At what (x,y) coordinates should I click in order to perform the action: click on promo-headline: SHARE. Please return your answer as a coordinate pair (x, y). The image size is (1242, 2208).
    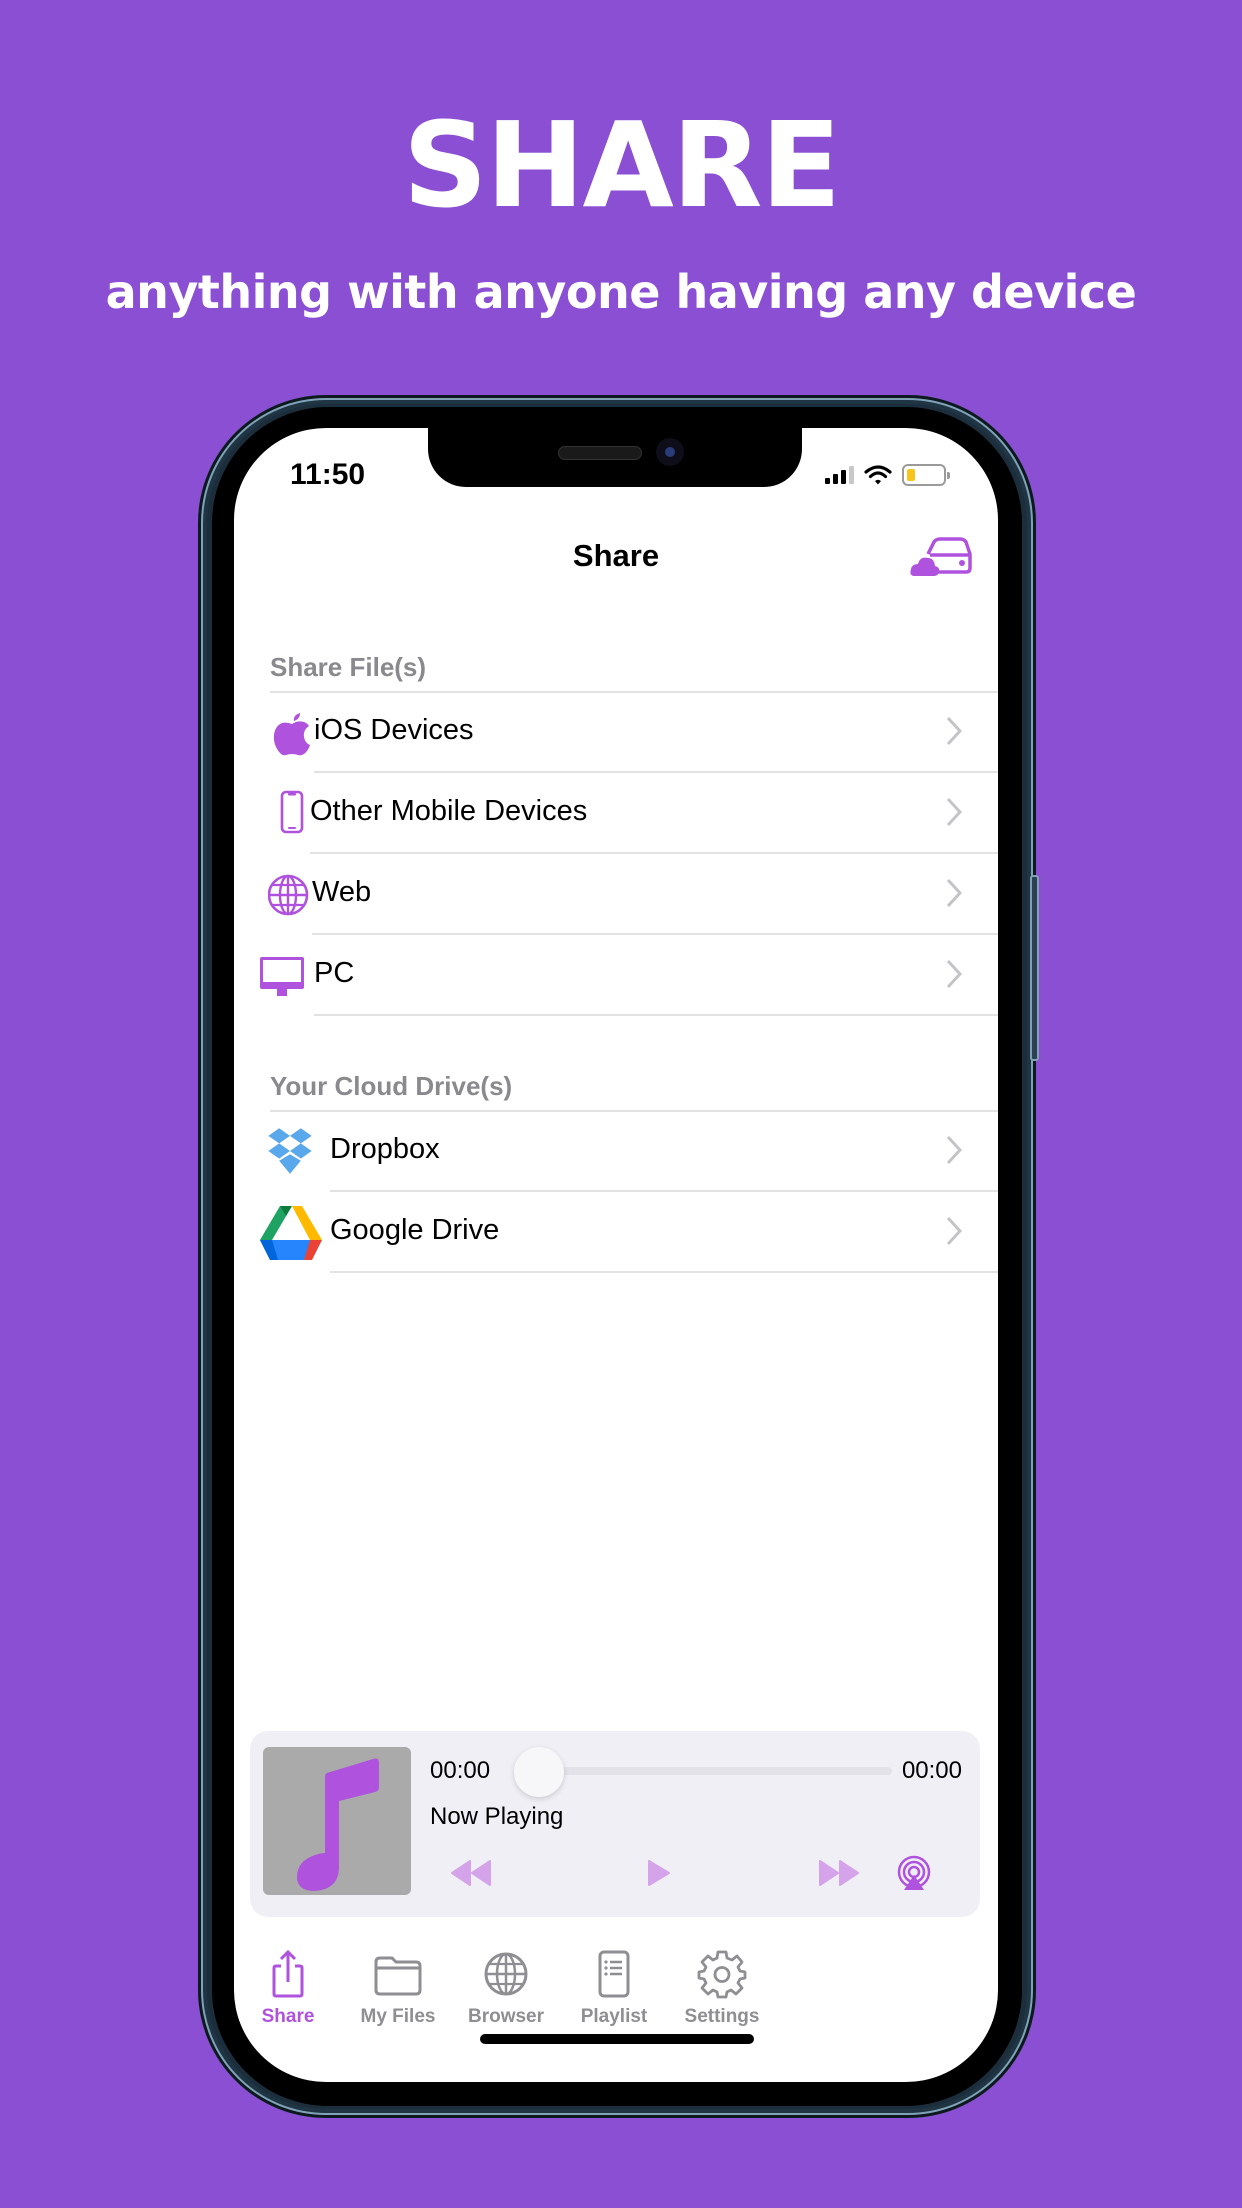
    Looking at the image, I should click on (622, 165).